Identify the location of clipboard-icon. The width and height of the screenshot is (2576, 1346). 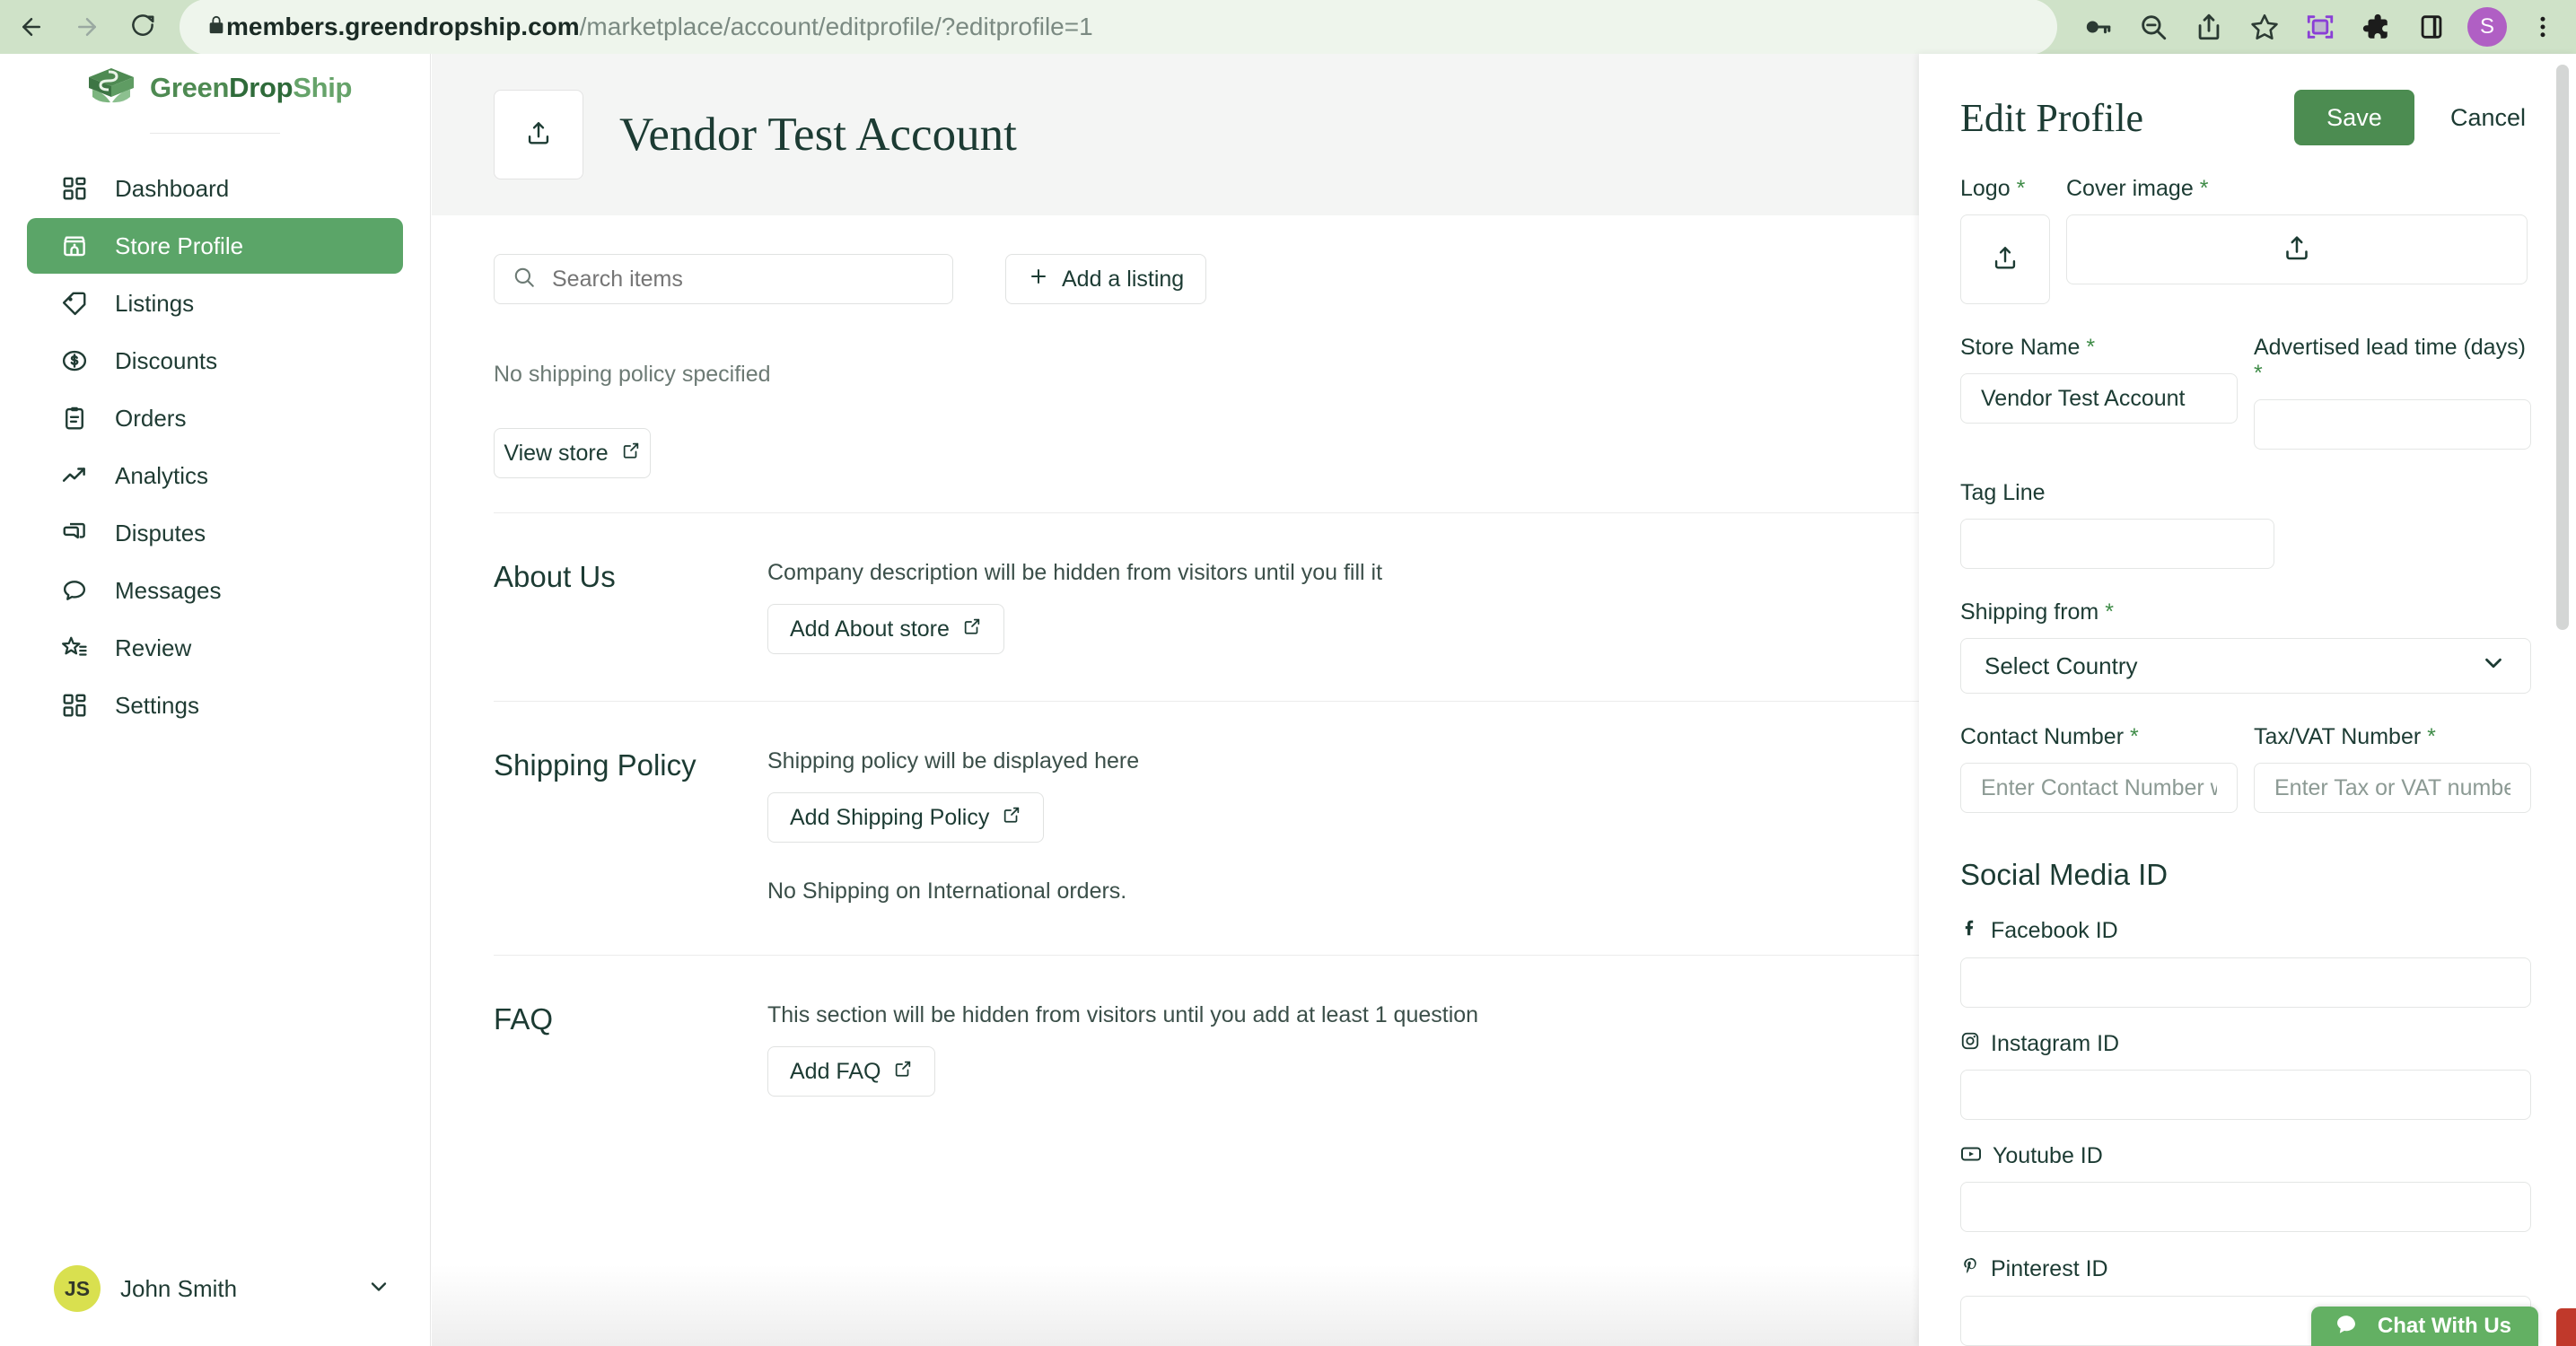
(80, 418).